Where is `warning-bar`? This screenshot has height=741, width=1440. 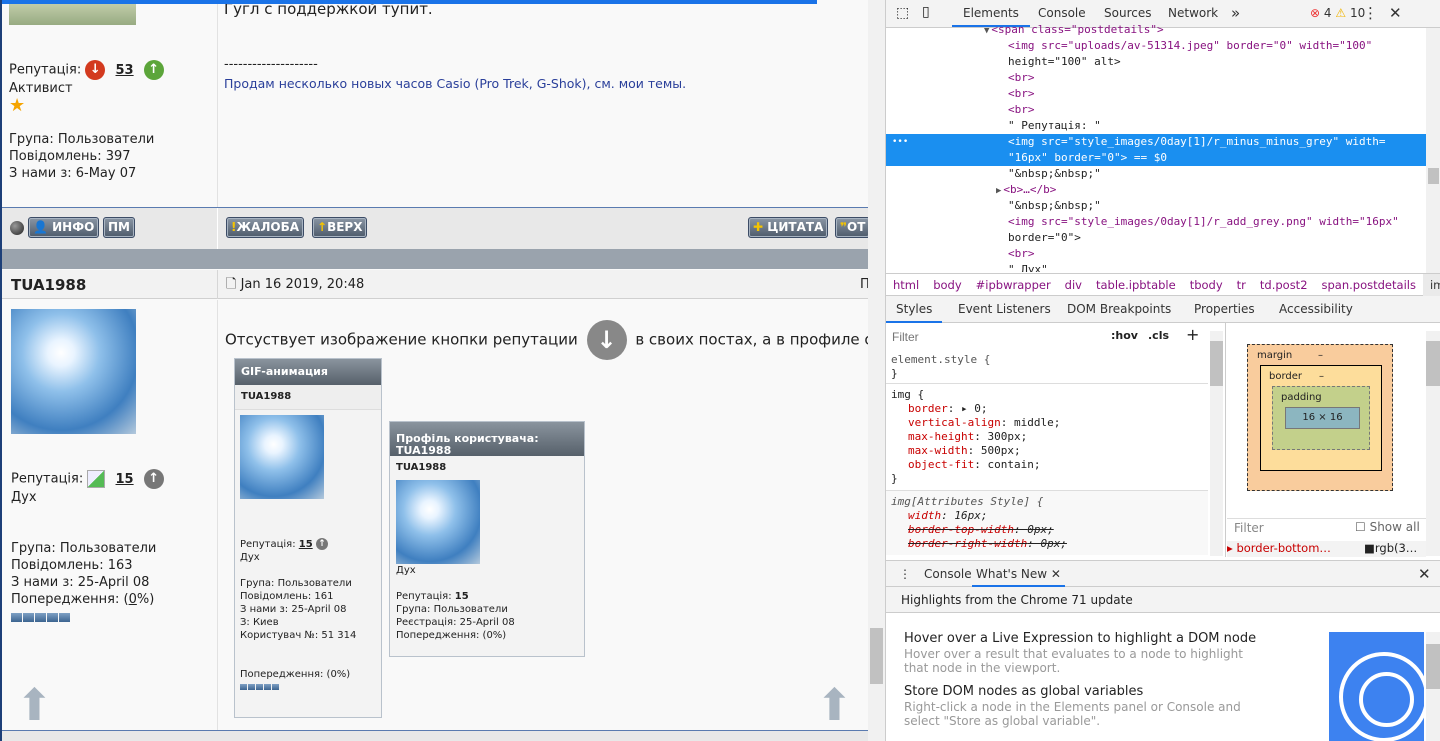
warning-bar is located at coordinates (41, 618).